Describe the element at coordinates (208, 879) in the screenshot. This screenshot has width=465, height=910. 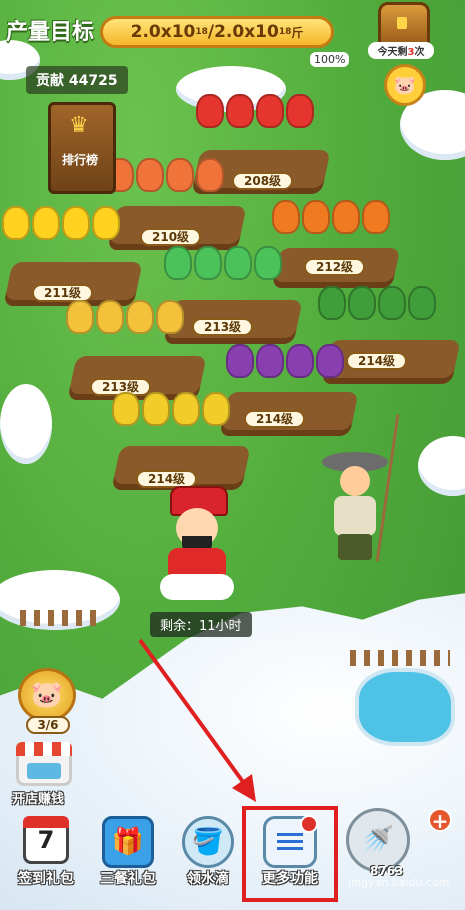
I see `collect-water-label: 领水滴` at that location.